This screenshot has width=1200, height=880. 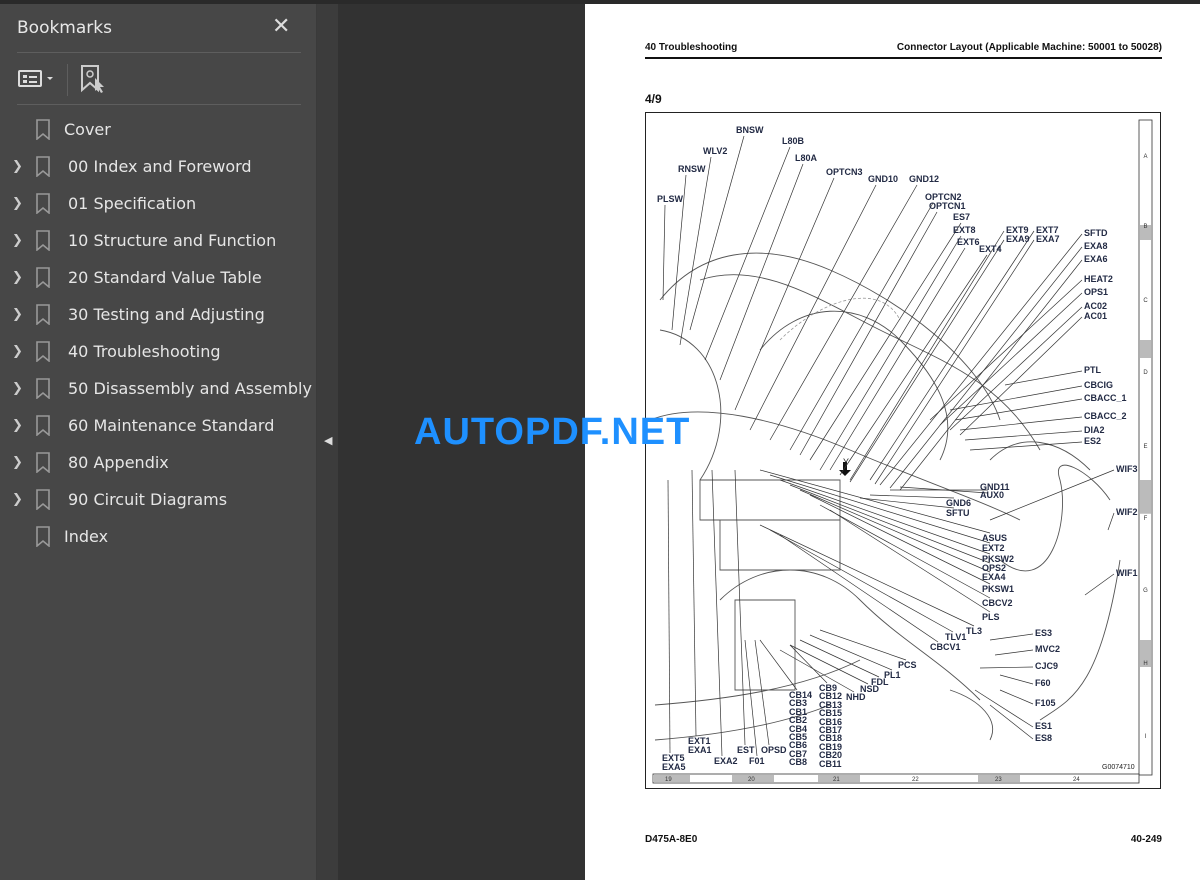 What do you see at coordinates (692, 169) in the screenshot?
I see `connector-label: RNSW` at bounding box center [692, 169].